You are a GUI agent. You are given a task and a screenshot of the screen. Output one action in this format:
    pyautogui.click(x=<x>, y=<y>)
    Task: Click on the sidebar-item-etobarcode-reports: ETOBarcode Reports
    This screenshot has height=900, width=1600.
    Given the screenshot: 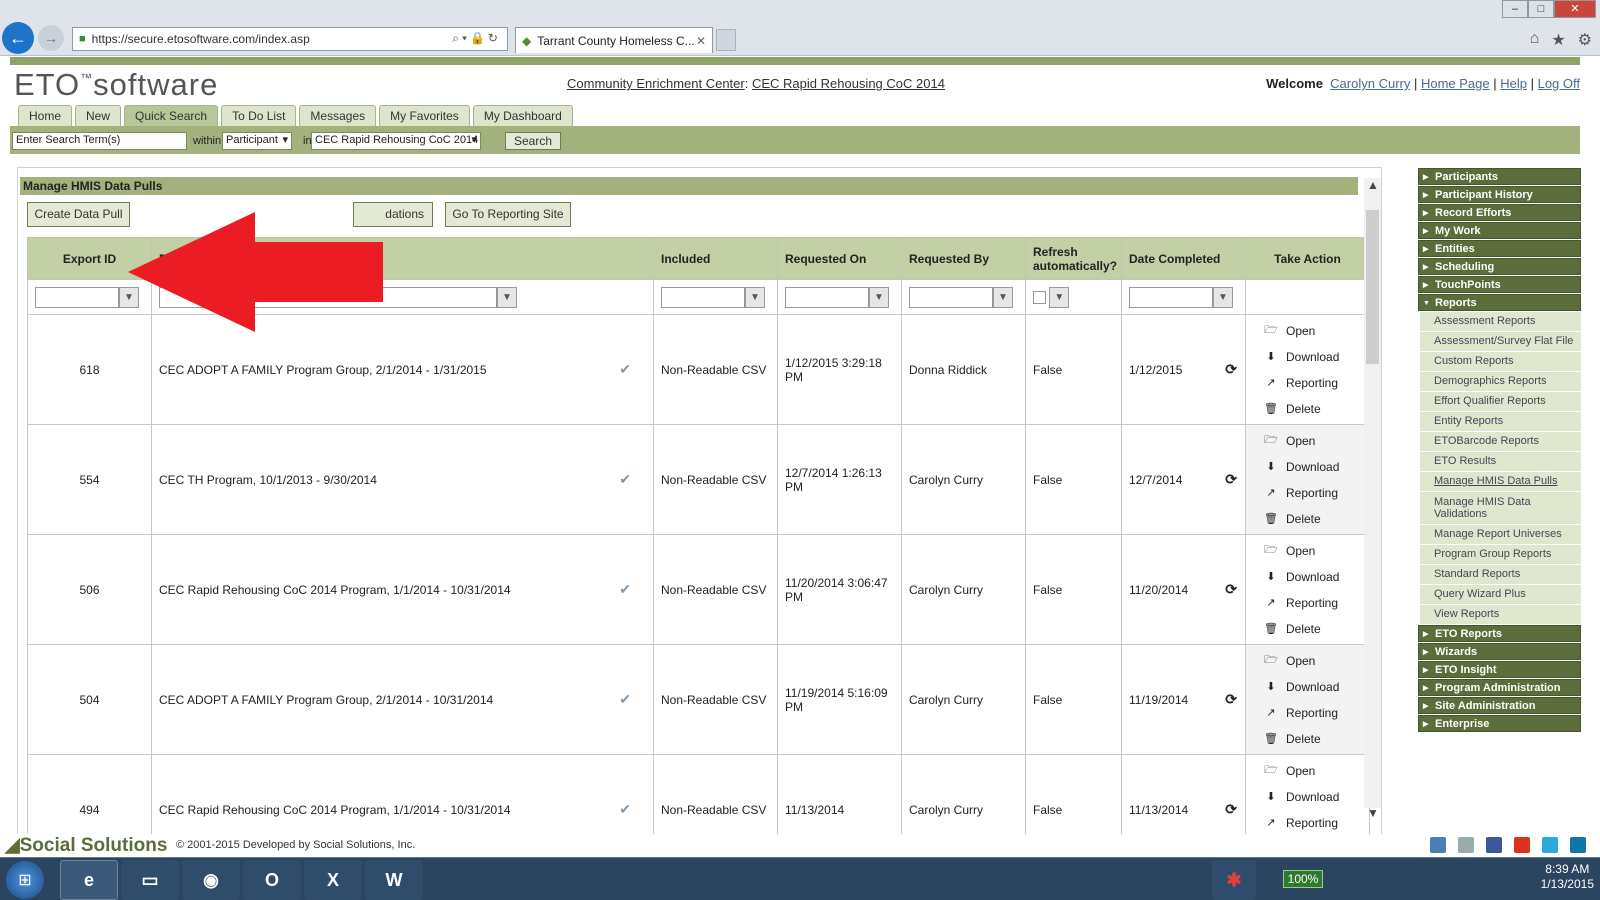 What is the action you would take?
    pyautogui.click(x=1500, y=441)
    